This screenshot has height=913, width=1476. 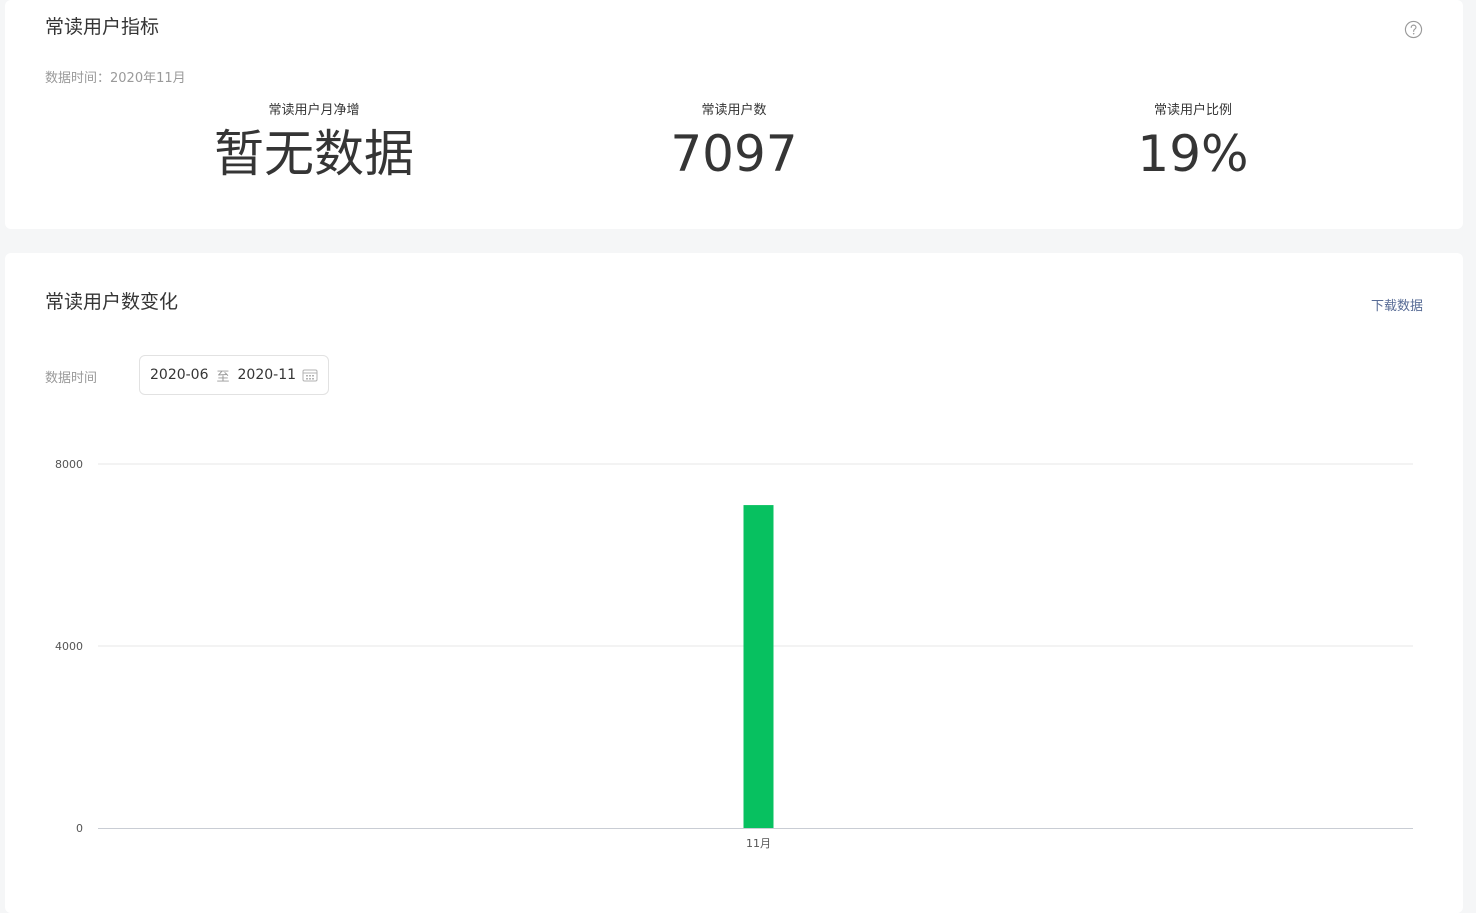 What do you see at coordinates (115, 78) in the screenshot?
I see `data-time-text: 数据时间：2020年11月` at bounding box center [115, 78].